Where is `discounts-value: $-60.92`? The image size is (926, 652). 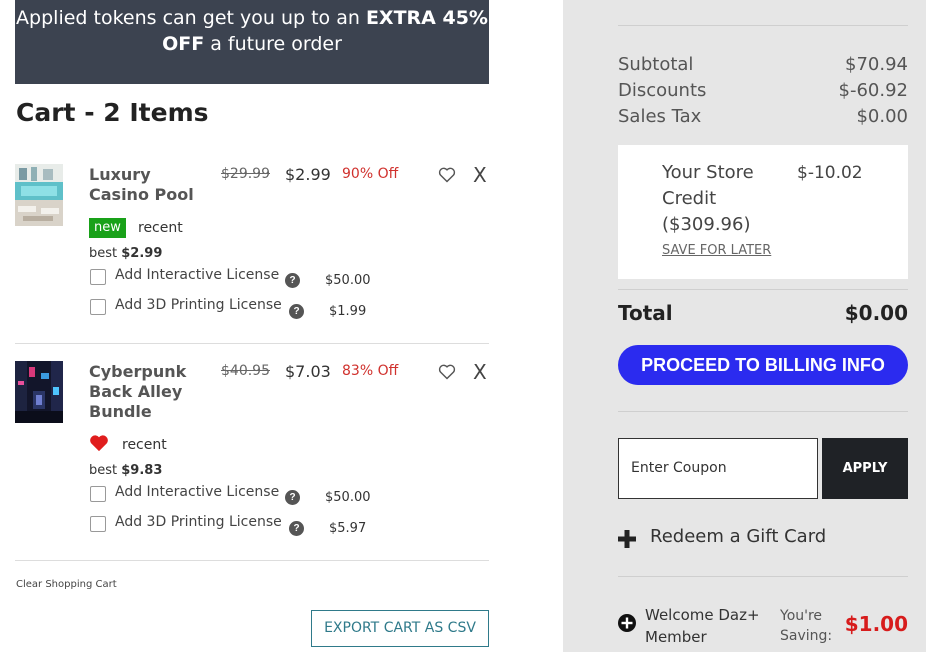 discounts-value: $-60.92 is located at coordinates (873, 90).